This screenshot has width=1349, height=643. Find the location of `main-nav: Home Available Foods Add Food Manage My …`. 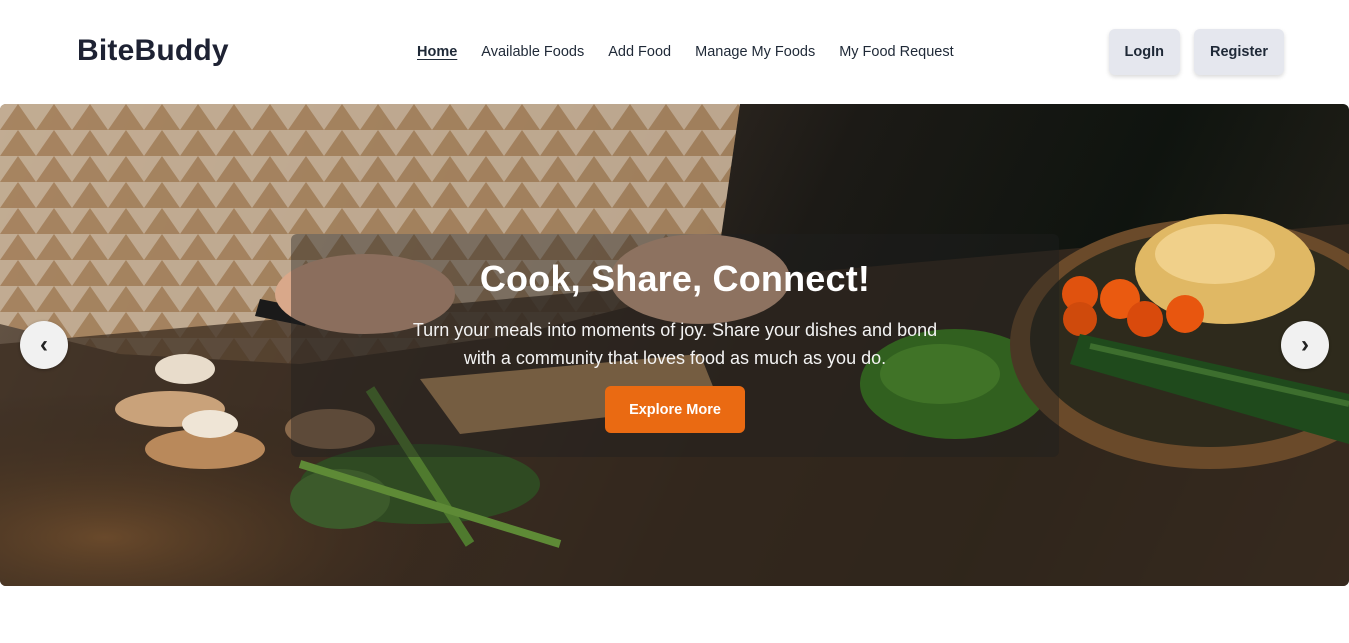

main-nav: Home Available Foods Add Food Manage My … is located at coordinates (685, 52).